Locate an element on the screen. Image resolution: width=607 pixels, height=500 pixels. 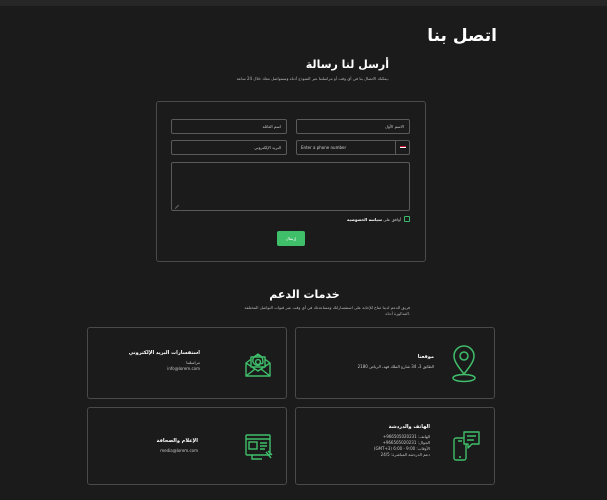
consent-label: أوافق على سياسة الخصوصية is located at coordinates (374, 219).